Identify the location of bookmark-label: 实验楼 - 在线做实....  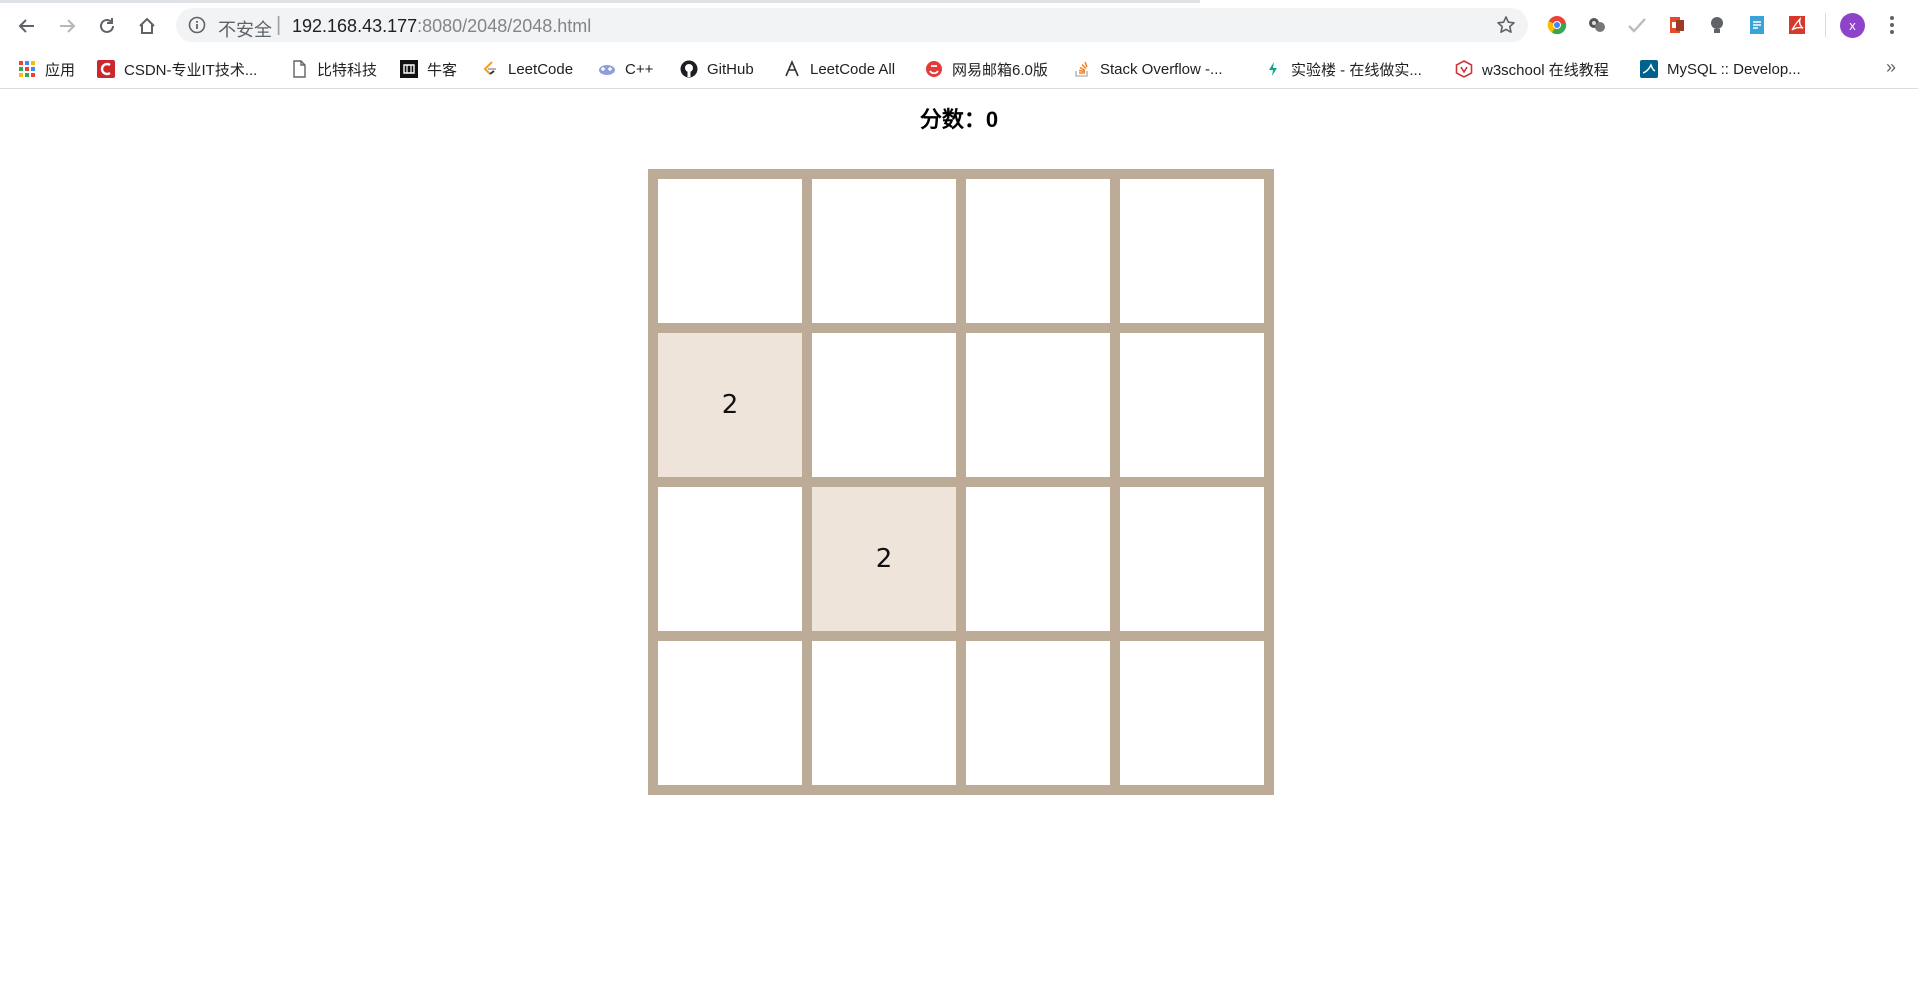
(1356, 70).